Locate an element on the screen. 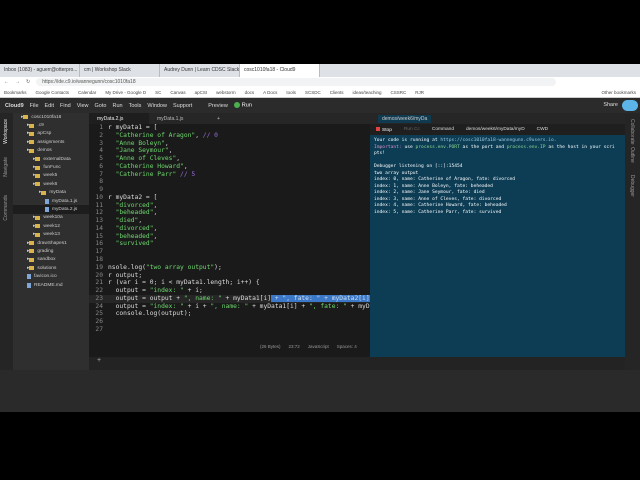 The height and width of the screenshot is (480, 640). tree-item-label: myData.1.js is located at coordinates (65, 201).